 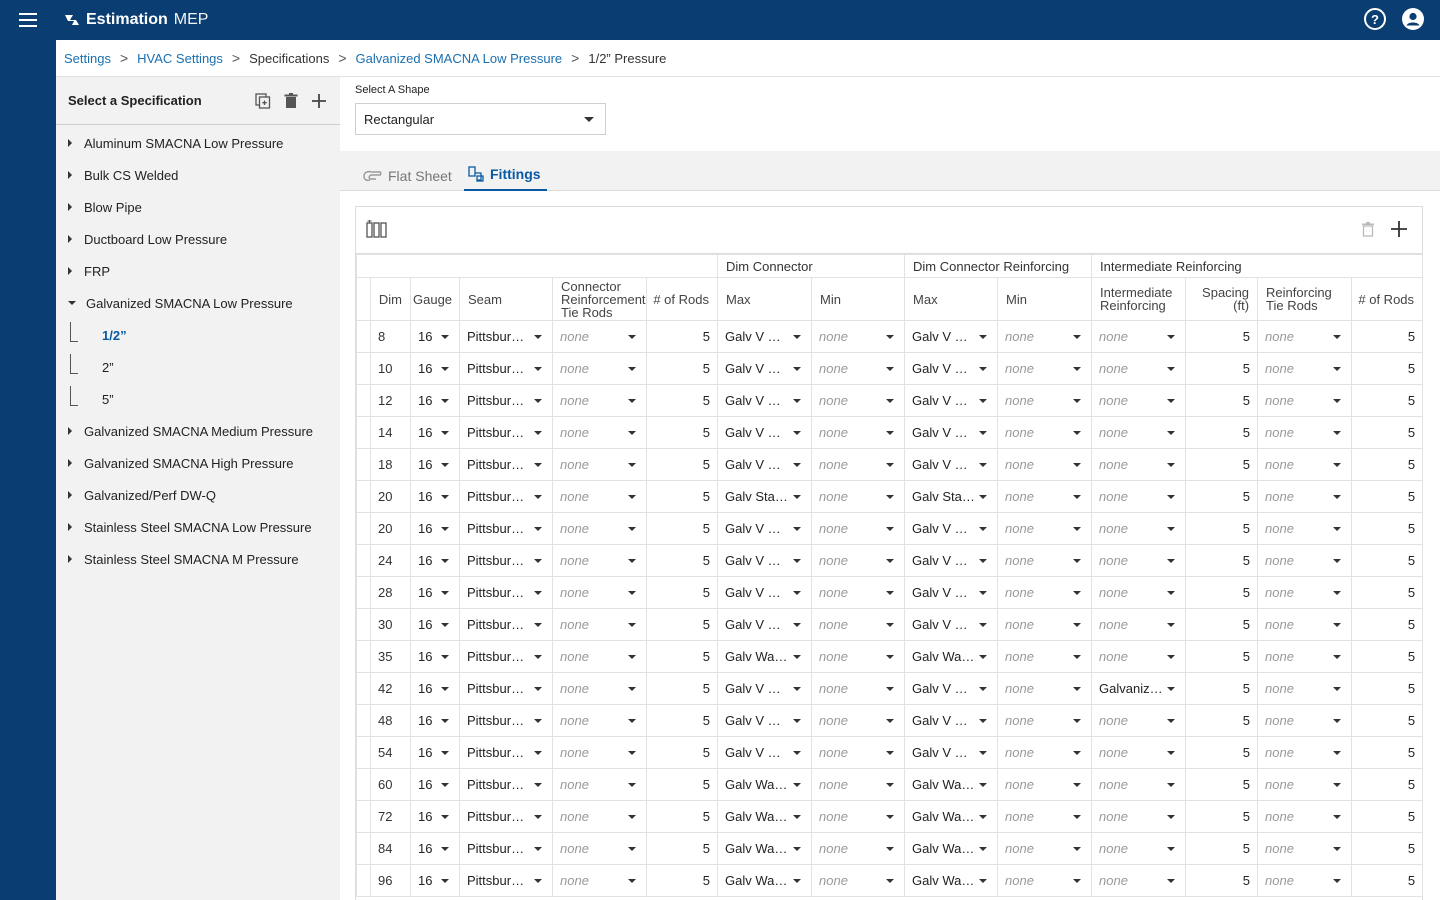 What do you see at coordinates (1139, 464) in the screenshot?
I see `cell-intermediate-reinforcing: none` at bounding box center [1139, 464].